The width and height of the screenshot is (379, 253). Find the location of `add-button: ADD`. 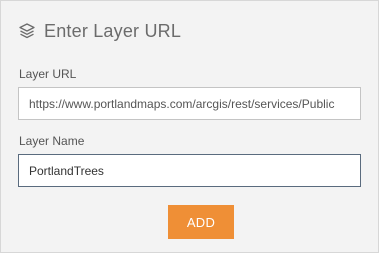

add-button: ADD is located at coordinates (201, 222).